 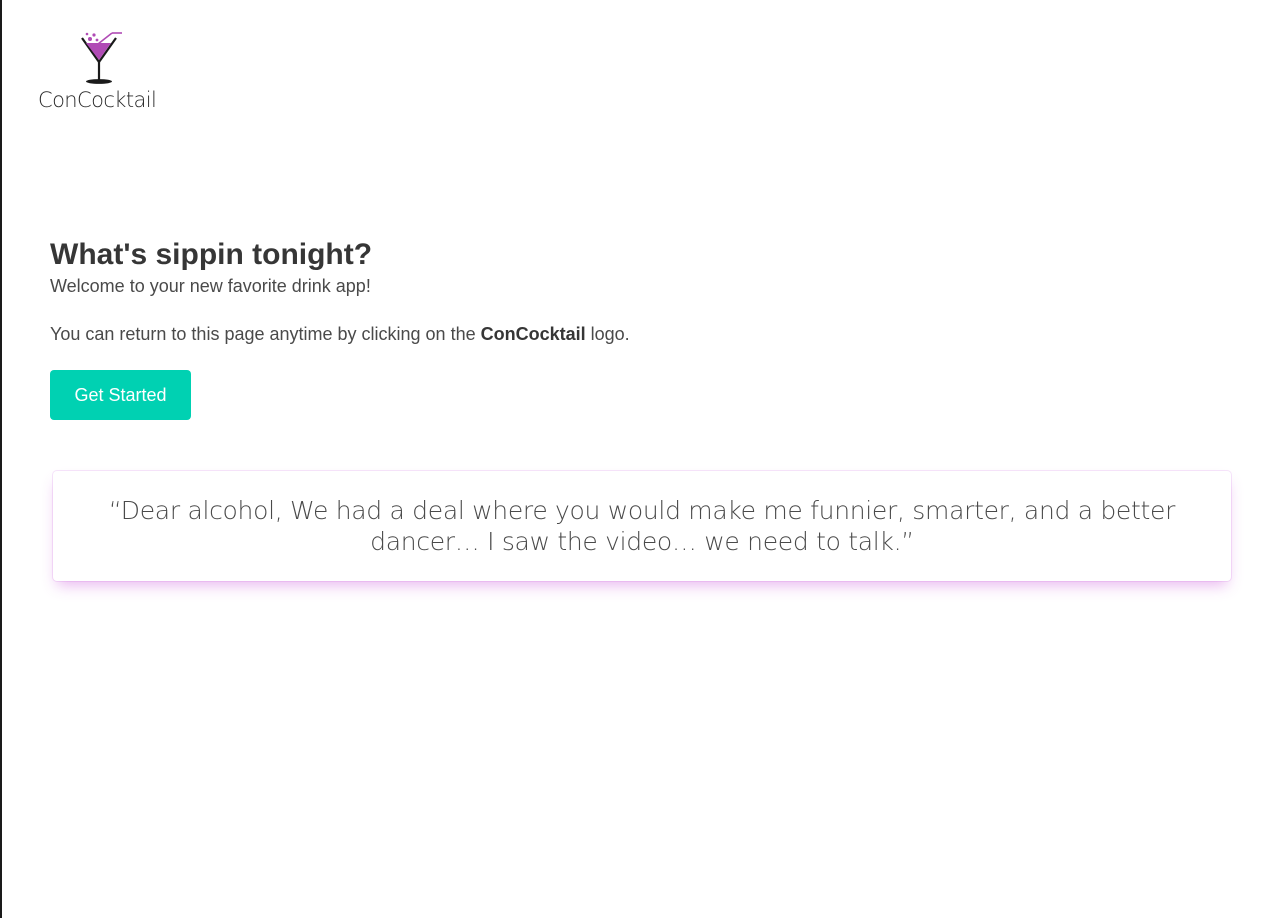 I want to click on logo-wordmark: ConCocktail, so click(x=97, y=100).